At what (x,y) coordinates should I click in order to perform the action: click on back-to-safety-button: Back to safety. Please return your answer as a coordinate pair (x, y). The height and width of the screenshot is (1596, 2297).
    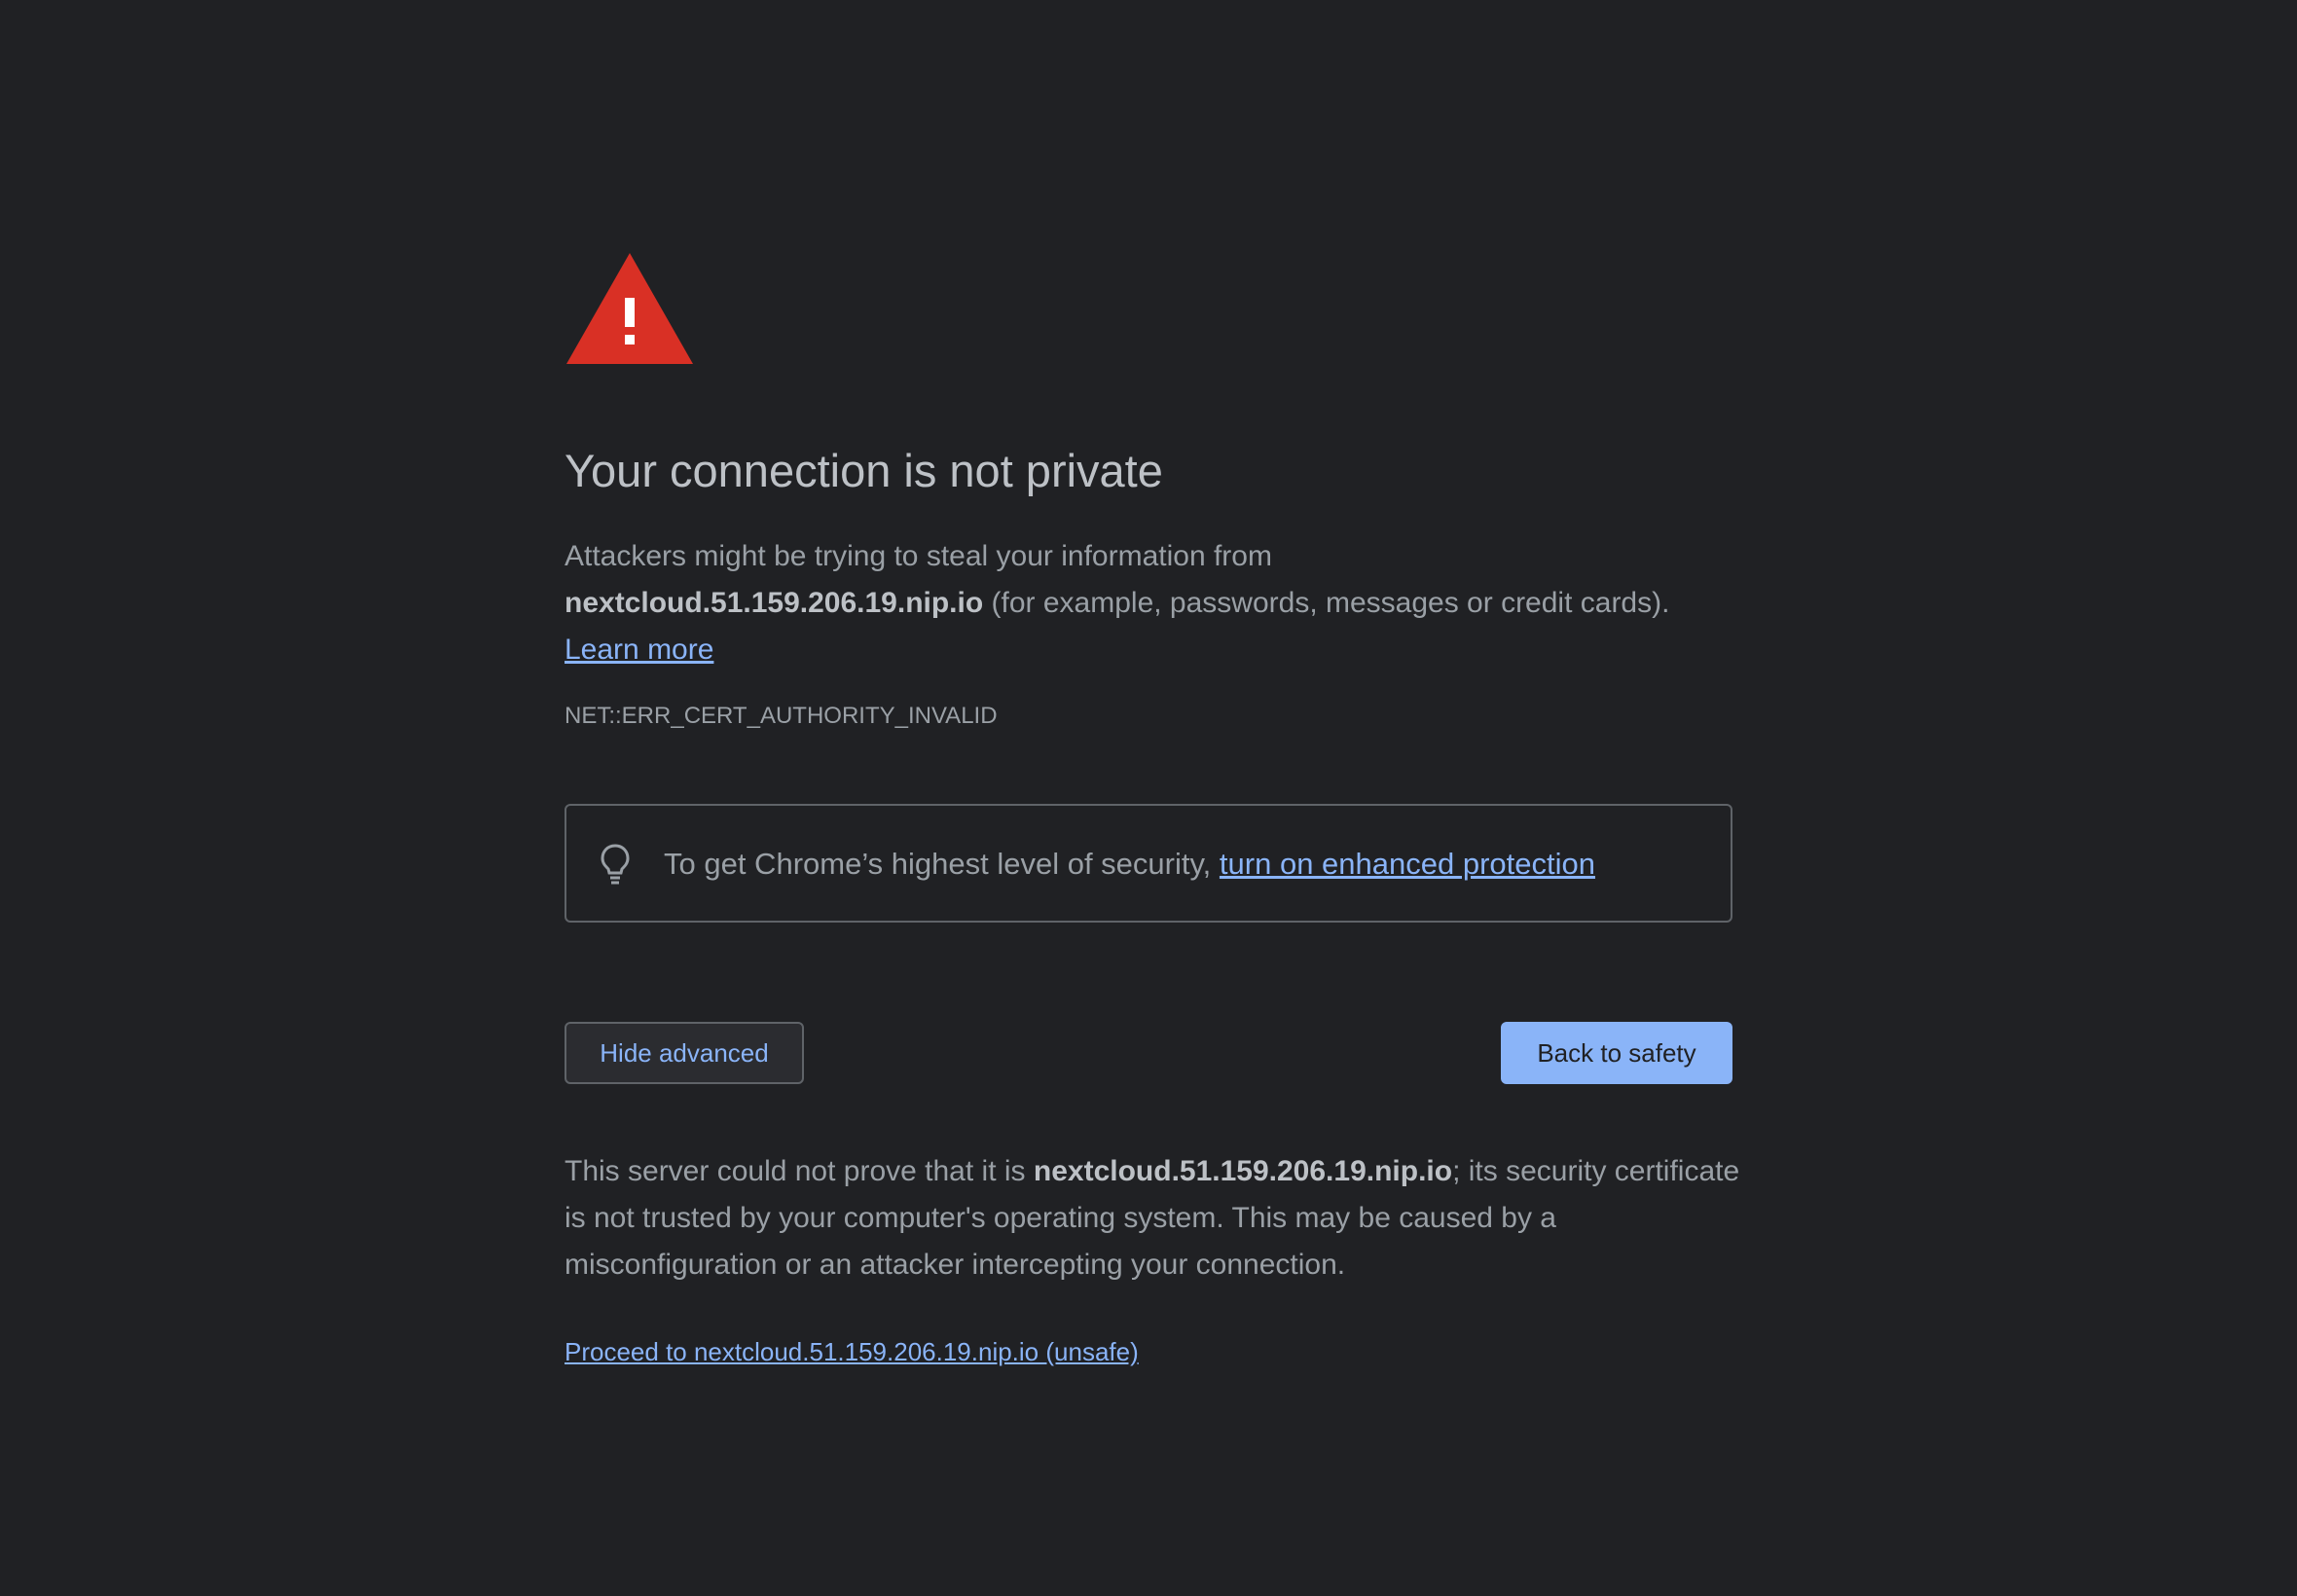
    Looking at the image, I should click on (1616, 1053).